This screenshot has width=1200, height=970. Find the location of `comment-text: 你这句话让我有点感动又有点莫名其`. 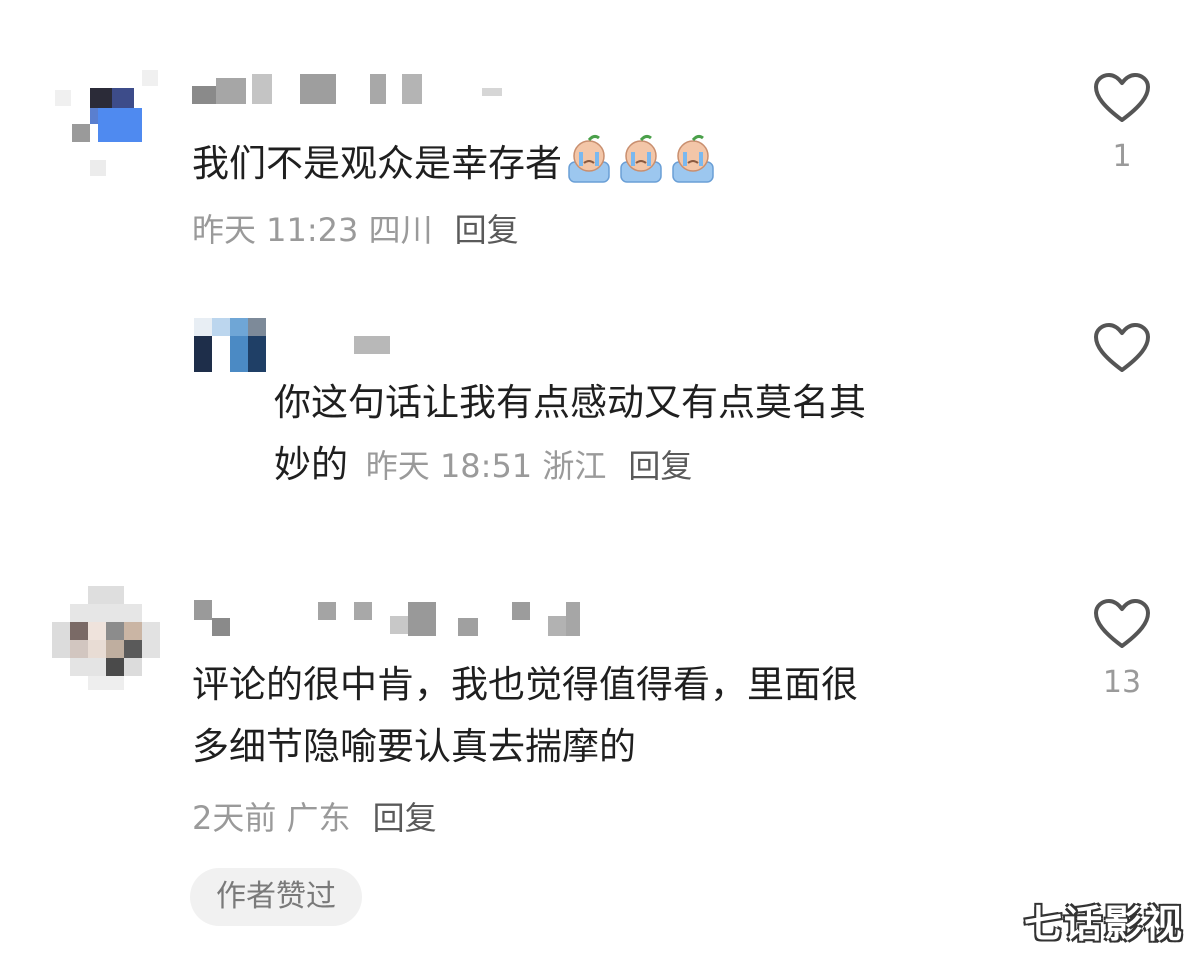

comment-text: 你这句话让我有点感动又有点莫名其 is located at coordinates (570, 402).